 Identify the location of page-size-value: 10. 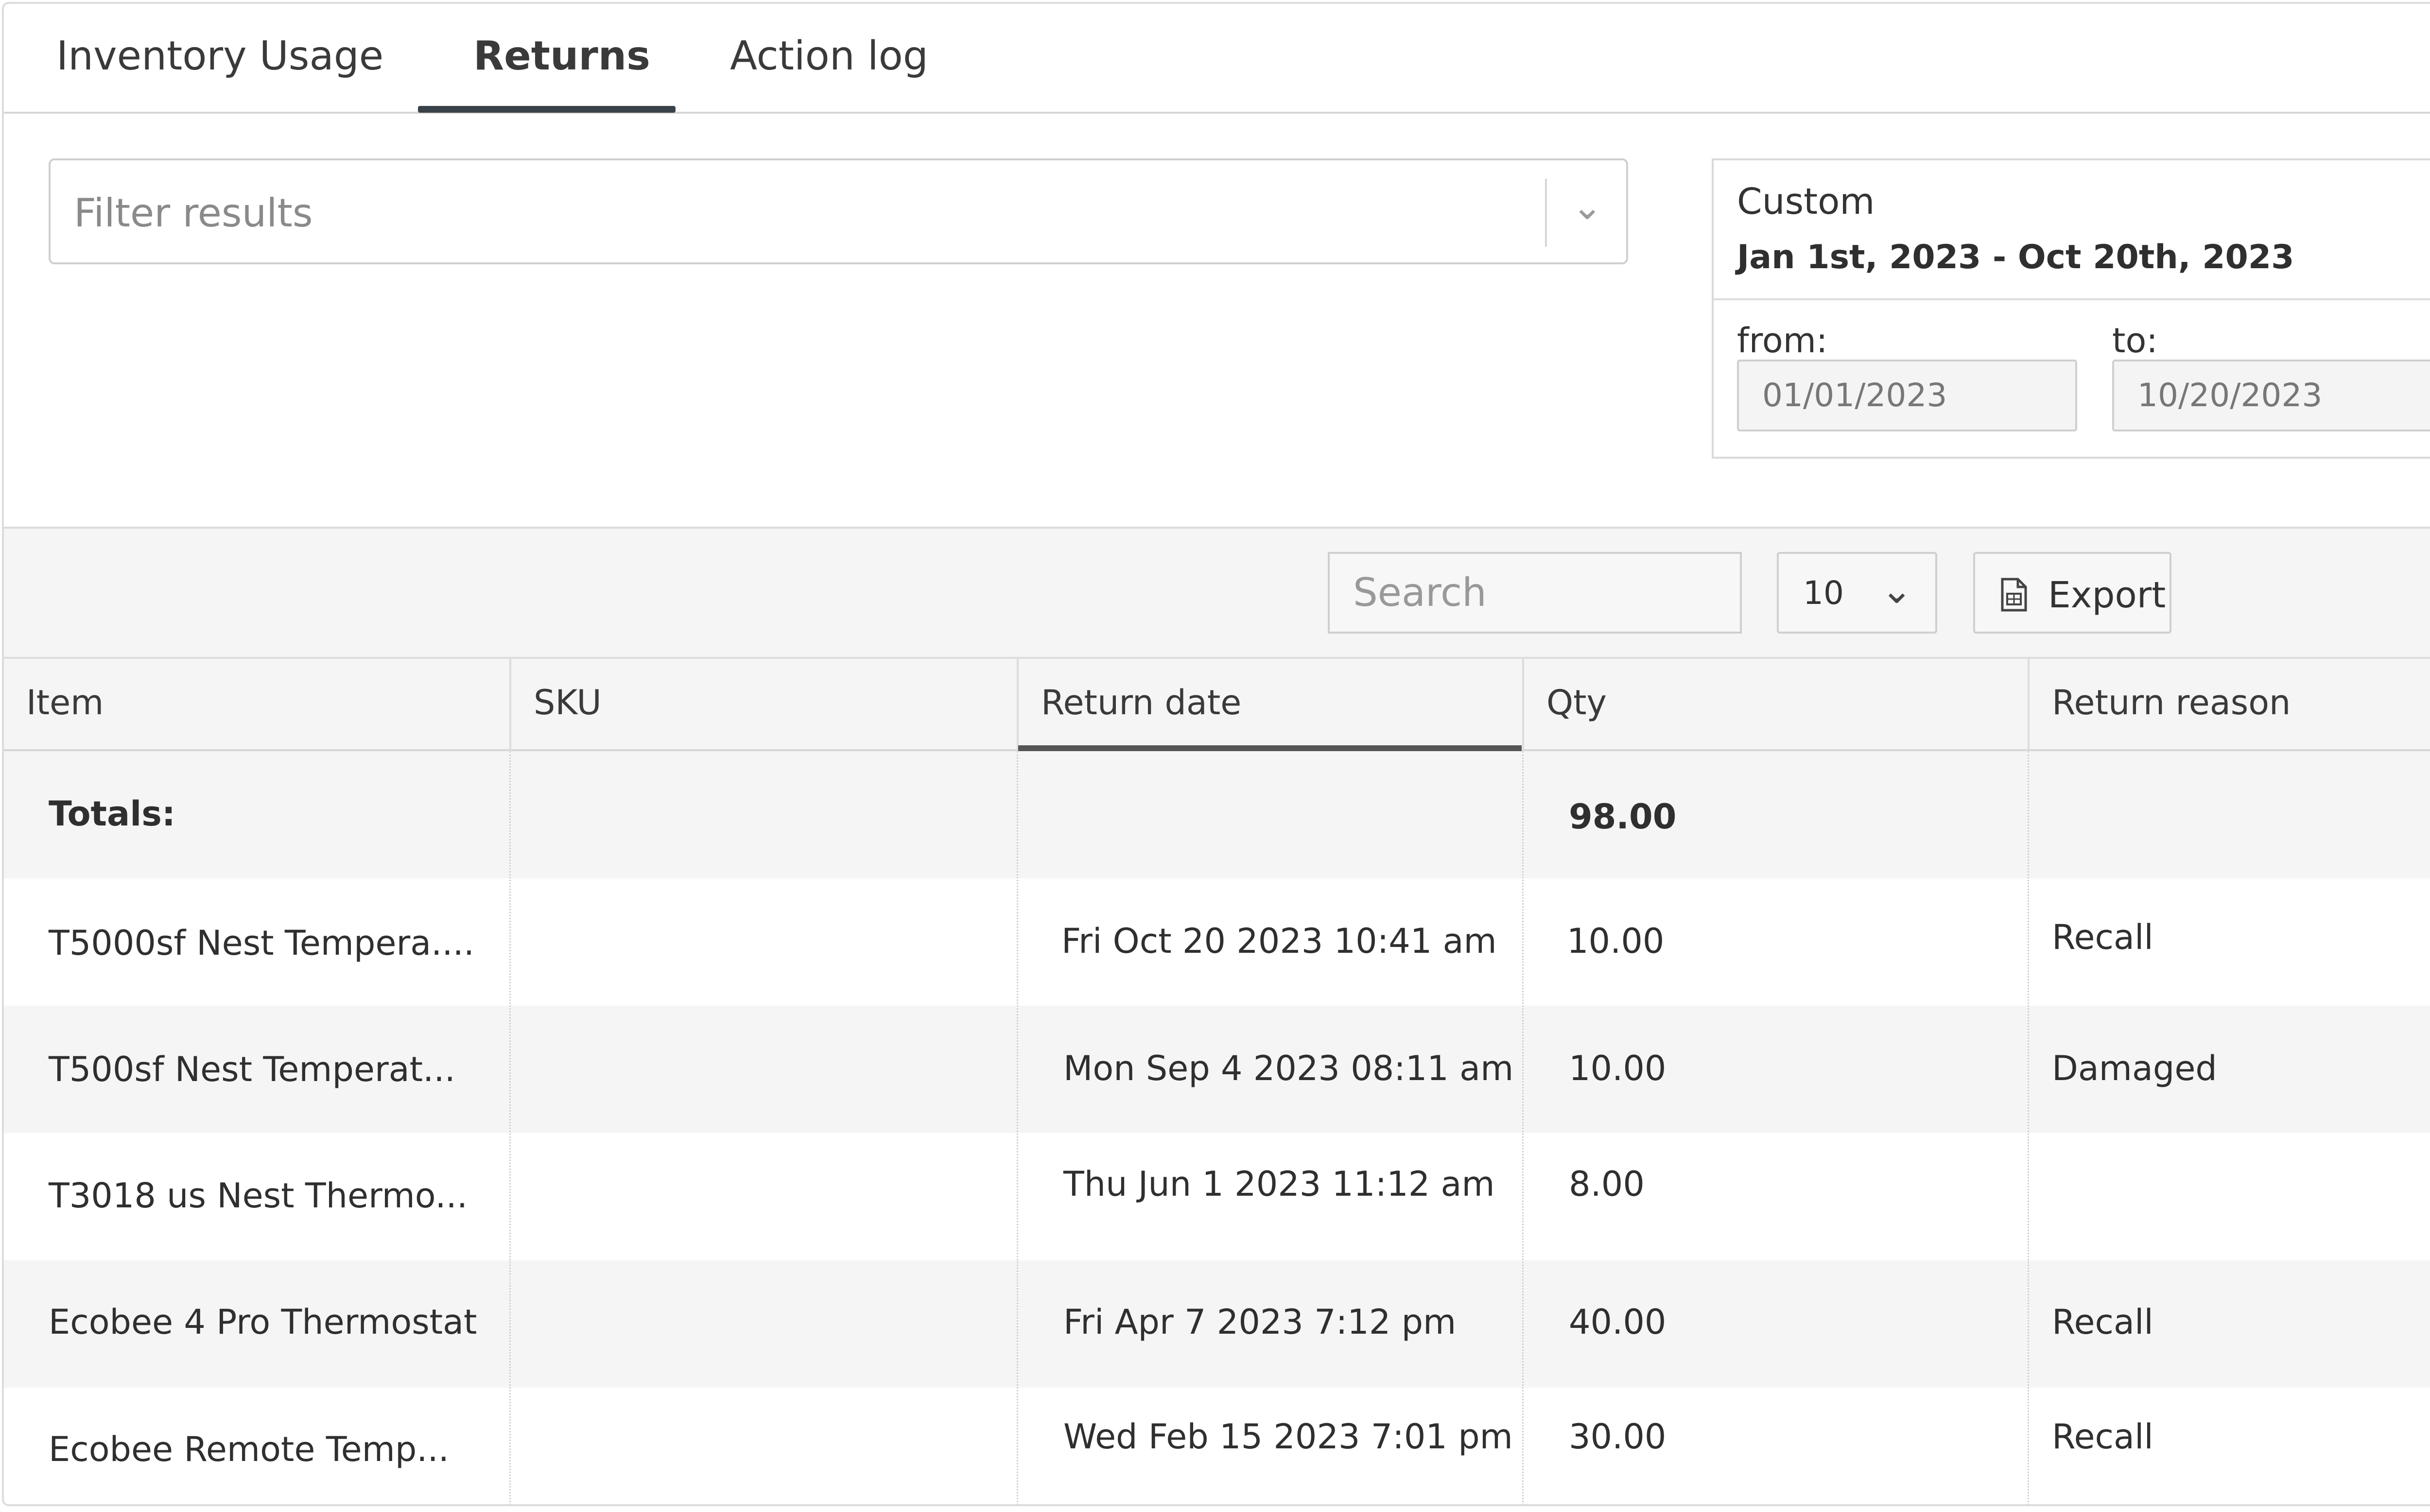
(1823, 593).